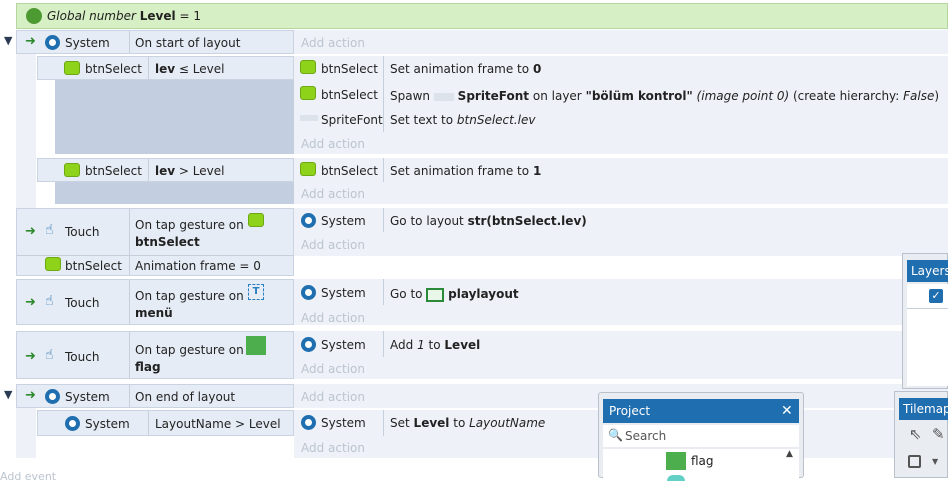 The image size is (948, 483). I want to click on pointer-tool-icon: ⇖, so click(915, 434).